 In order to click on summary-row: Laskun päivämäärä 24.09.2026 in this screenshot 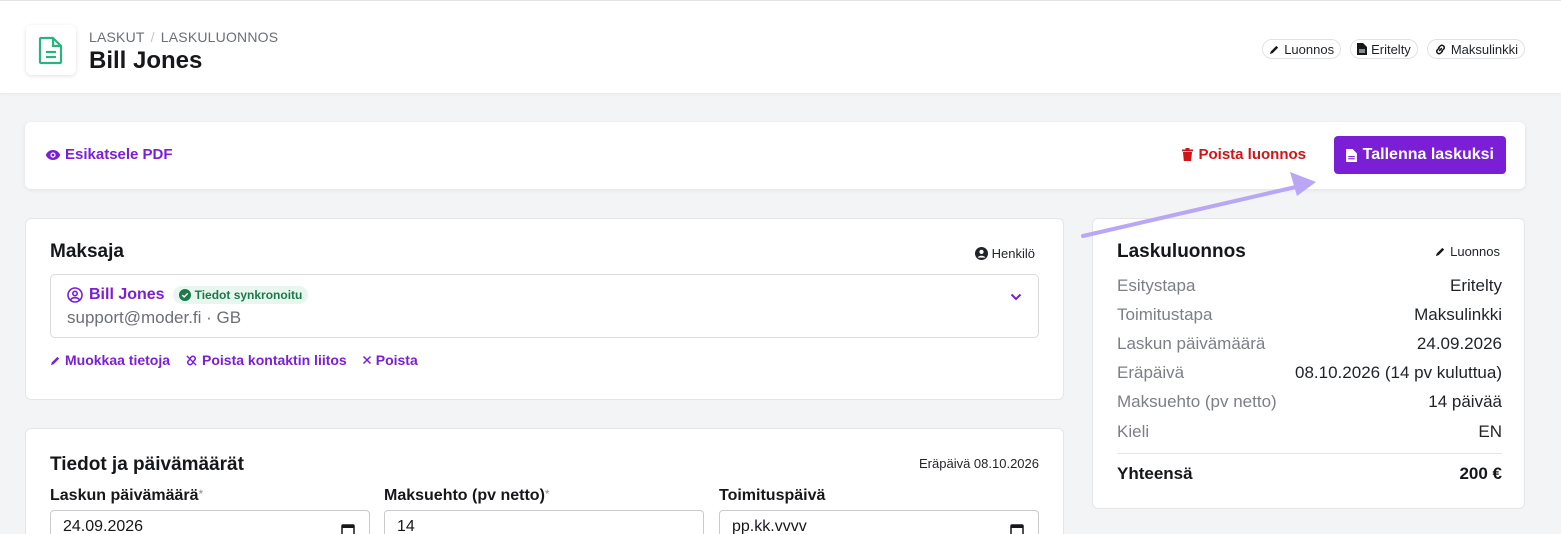, I will do `click(1309, 343)`.